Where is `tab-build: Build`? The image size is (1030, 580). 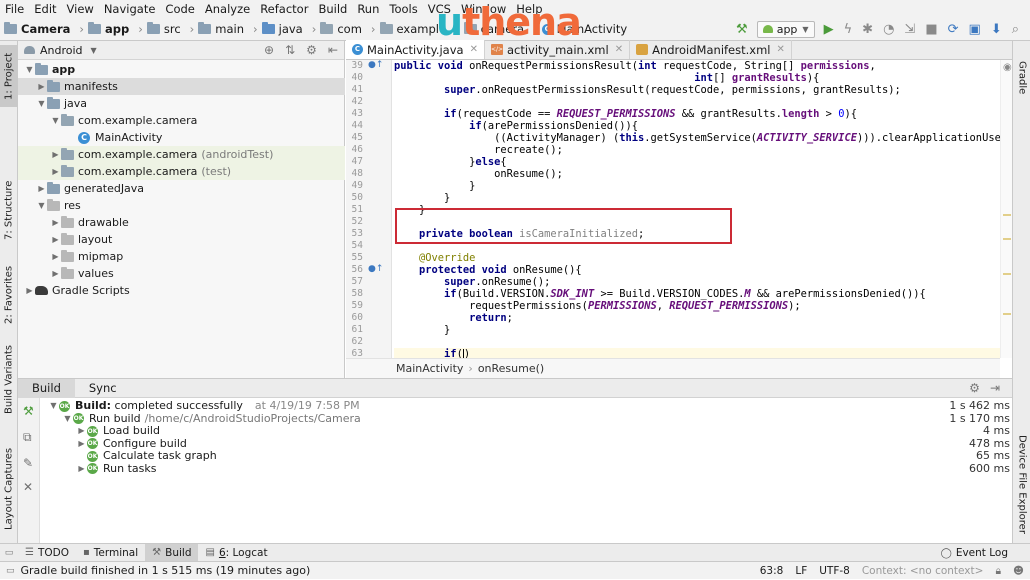
tab-build: Build is located at coordinates (46, 388).